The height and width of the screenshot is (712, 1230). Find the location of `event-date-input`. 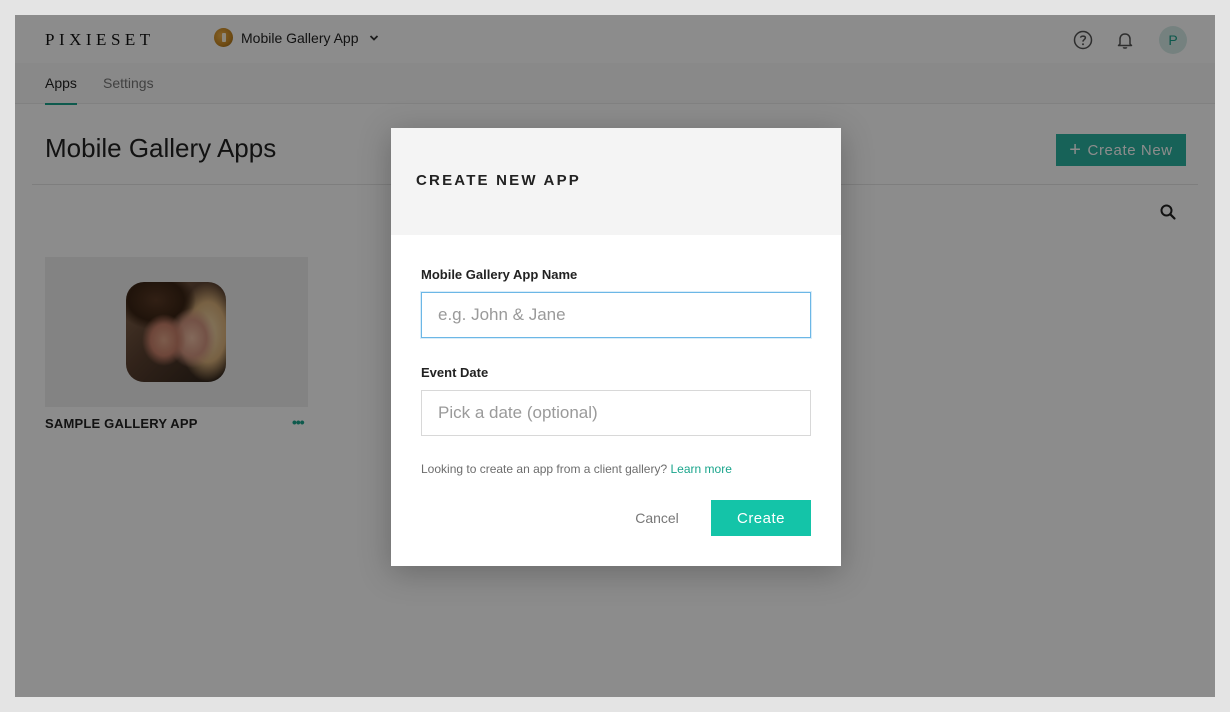

event-date-input is located at coordinates (616, 413).